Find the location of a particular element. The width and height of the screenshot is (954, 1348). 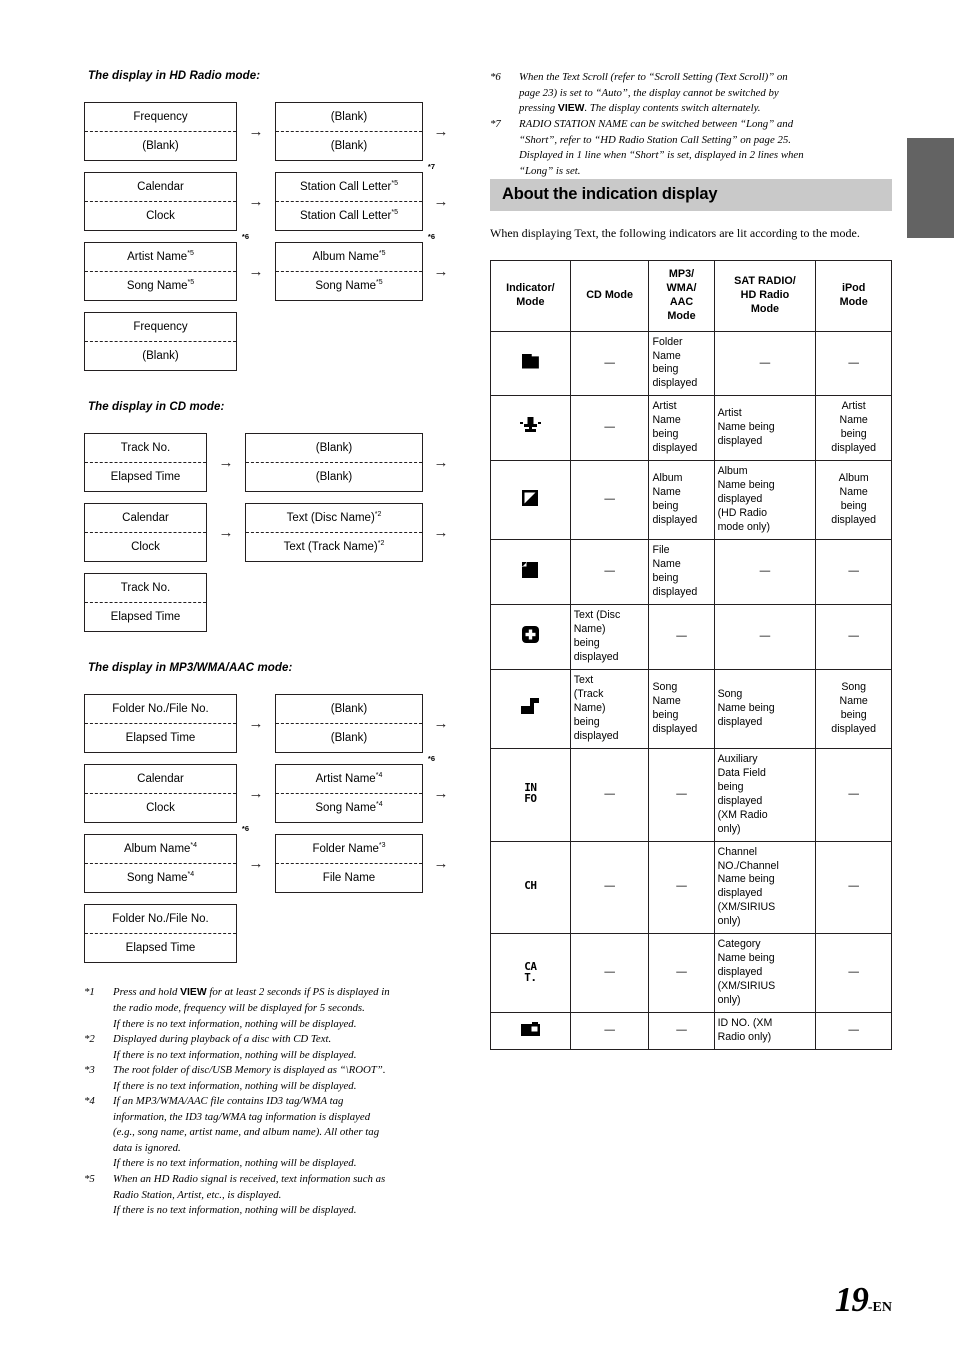

display-box-frame: Text (Disc Name)*2 Text (Track Name)*2 is located at coordinates (334, 532).